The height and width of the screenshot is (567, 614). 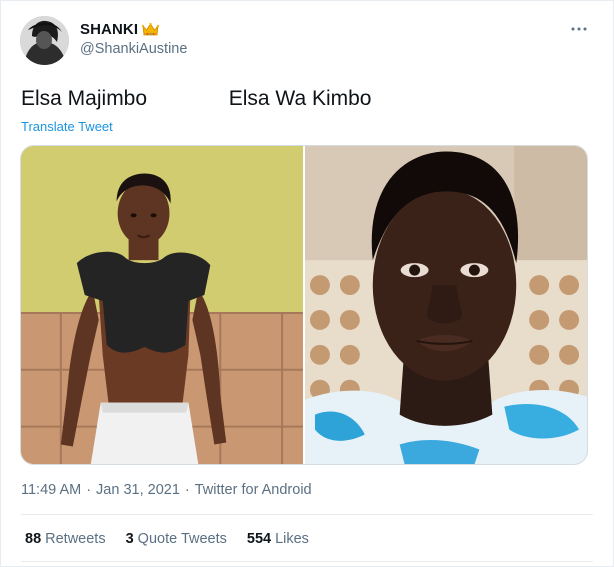 What do you see at coordinates (259, 539) in the screenshot?
I see `likes-count: 554` at bounding box center [259, 539].